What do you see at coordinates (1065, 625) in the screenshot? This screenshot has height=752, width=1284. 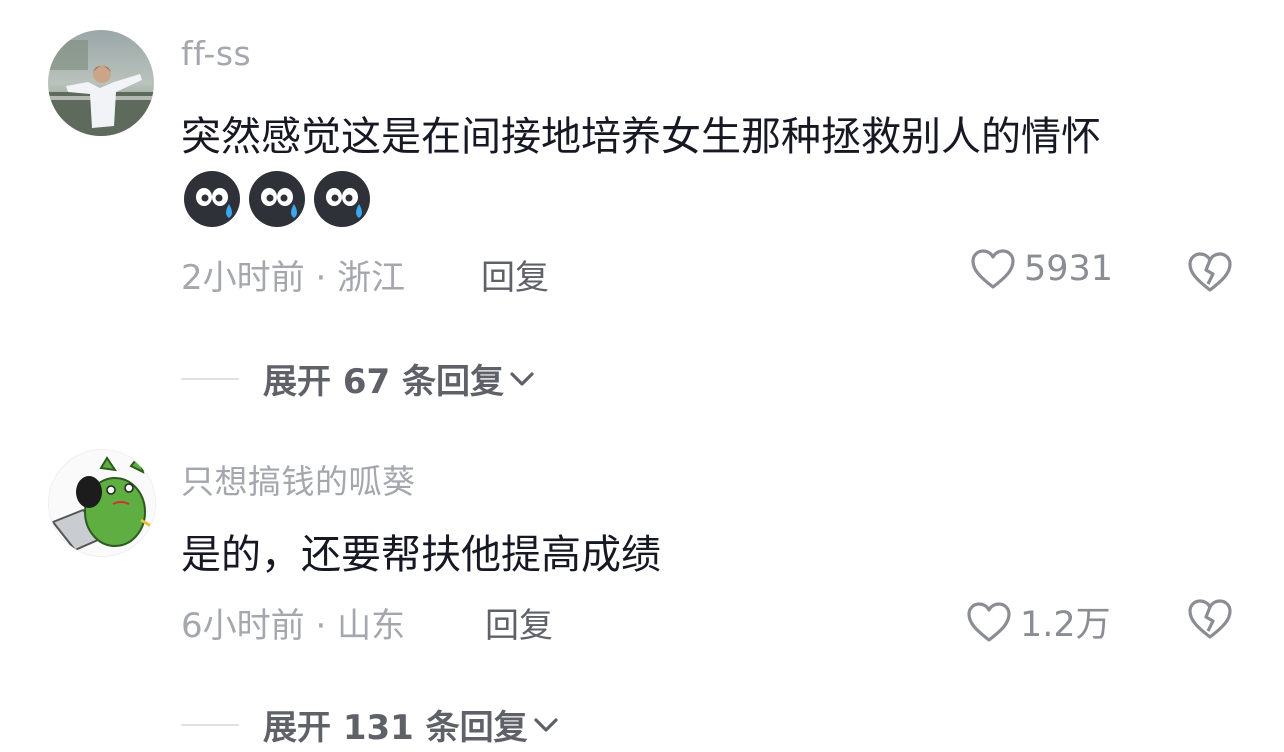 I see `like-count: 1.2万` at bounding box center [1065, 625].